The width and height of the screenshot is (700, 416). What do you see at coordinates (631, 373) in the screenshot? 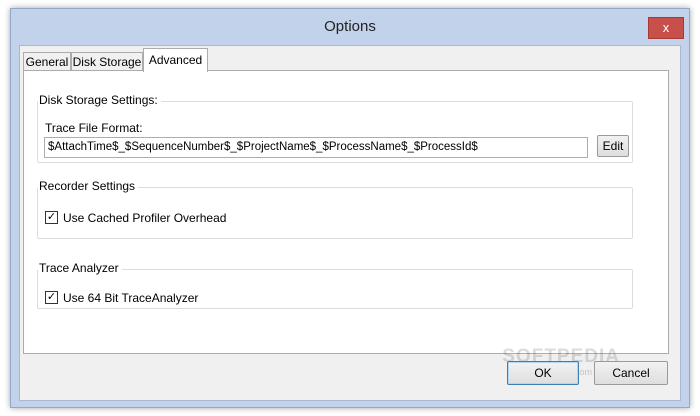
I see `cancel-button: Cancel` at bounding box center [631, 373].